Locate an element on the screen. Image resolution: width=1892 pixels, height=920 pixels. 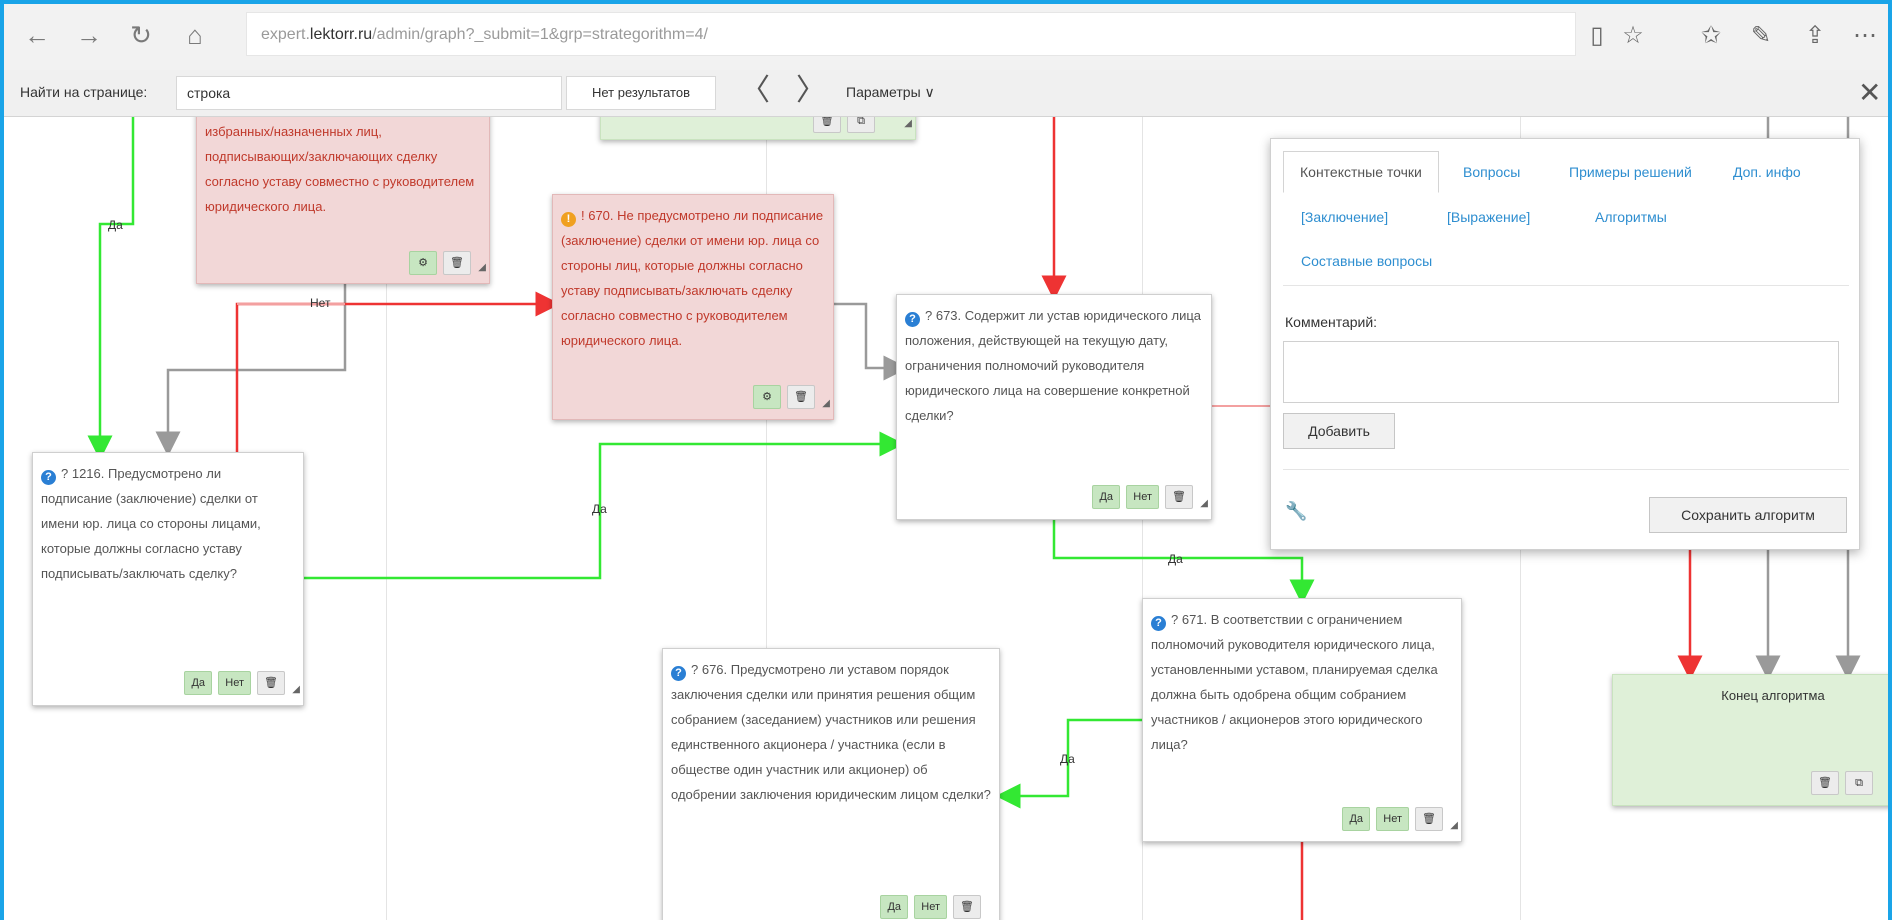
tab-conclusion: [Заключение] is located at coordinates (1344, 217).